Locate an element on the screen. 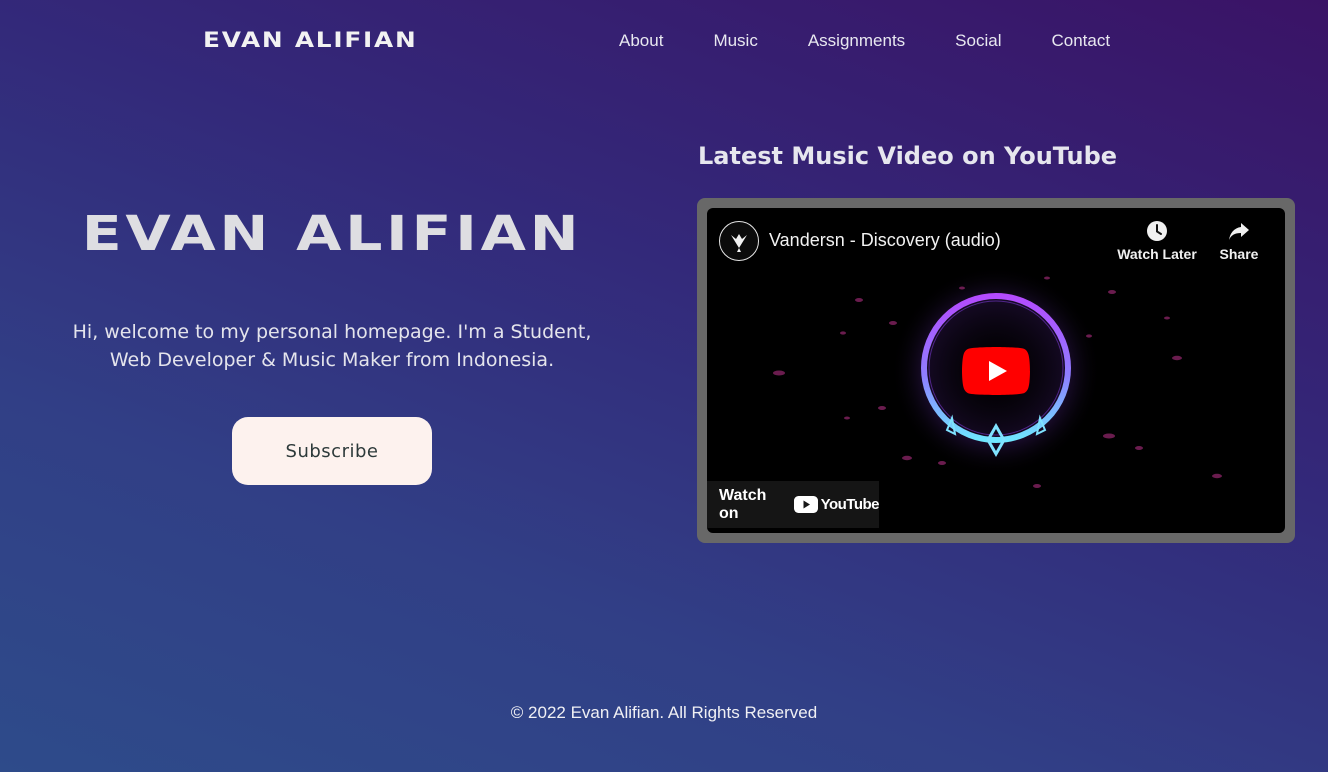 Image resolution: width=1328 pixels, height=772 pixels. channel-avatar-icon is located at coordinates (739, 241).